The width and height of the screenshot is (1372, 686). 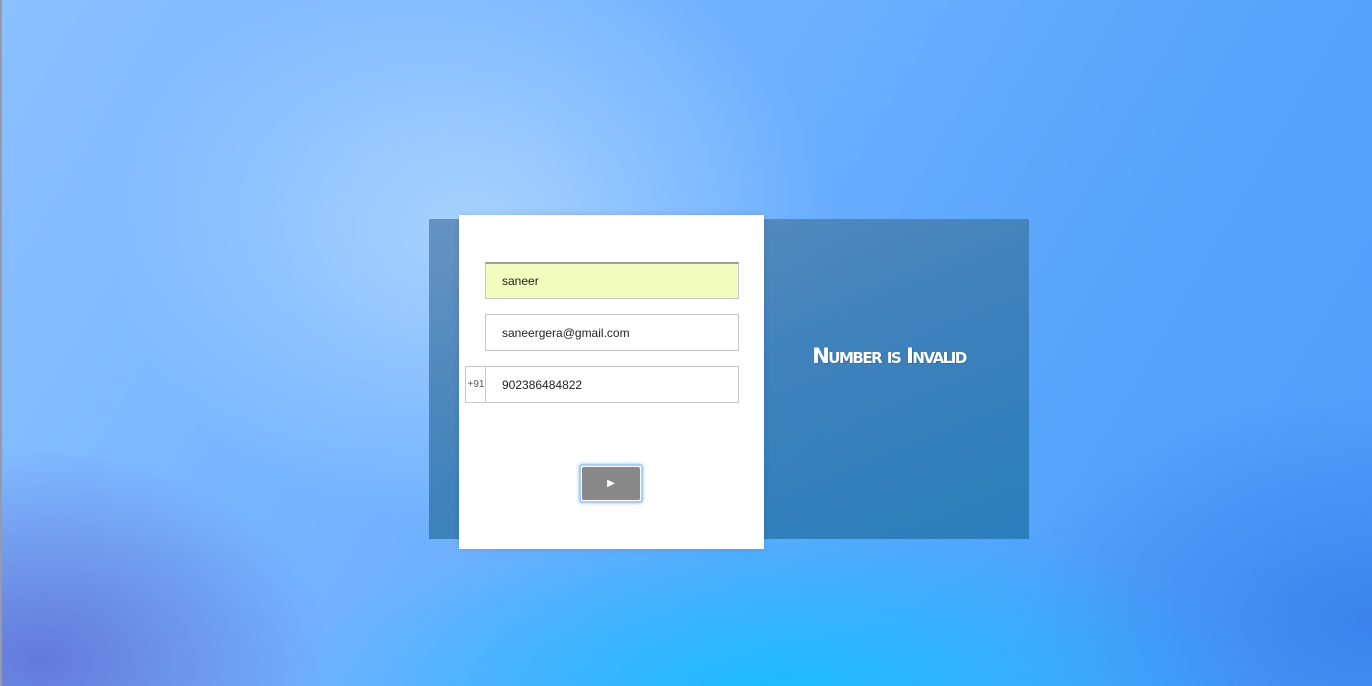 What do you see at coordinates (520, 281) in the screenshot?
I see `name-input-value: saneer` at bounding box center [520, 281].